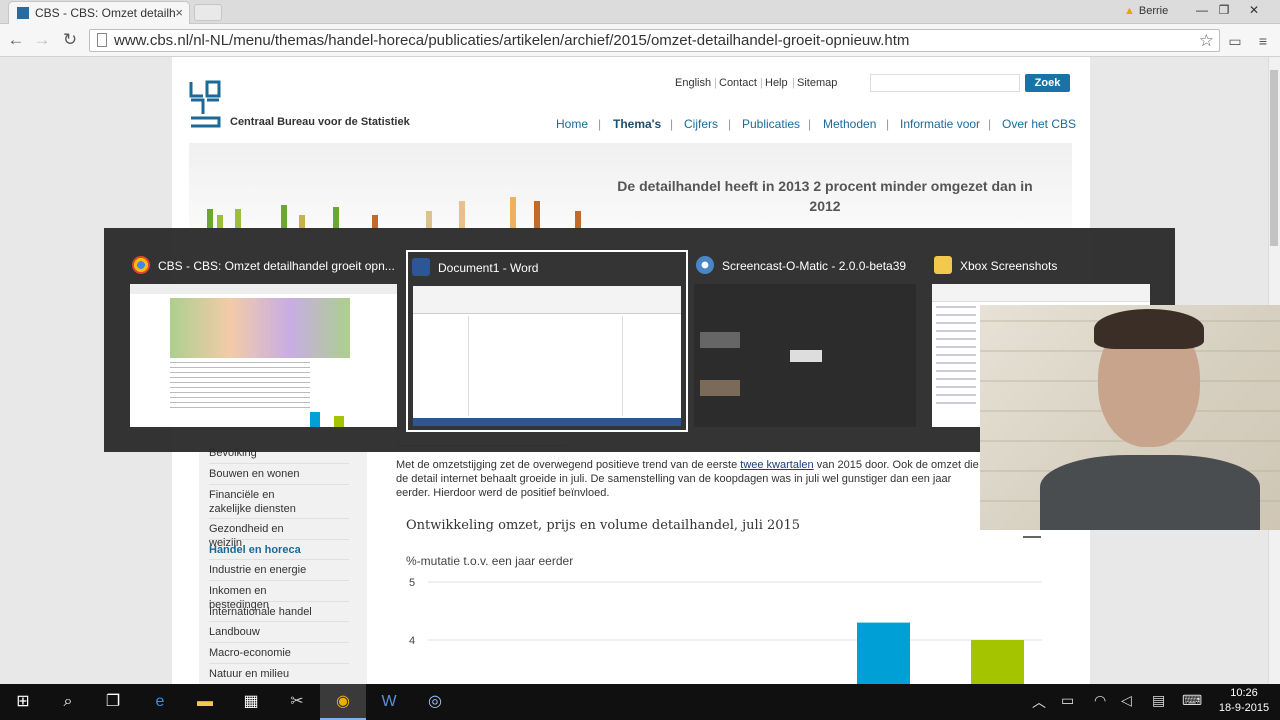 Image resolution: width=1280 pixels, height=720 pixels. What do you see at coordinates (261, 632) in the screenshot?
I see `sidebar-item: Landbouw` at bounding box center [261, 632].